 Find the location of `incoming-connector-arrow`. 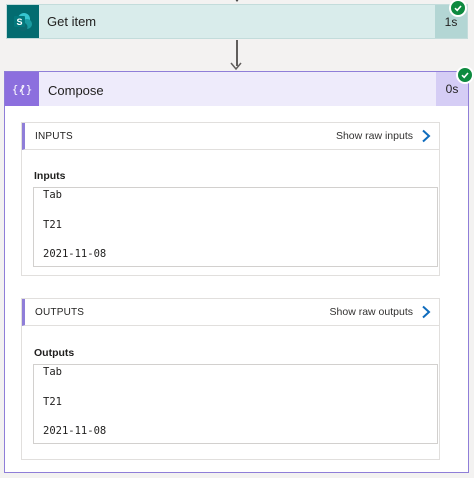

incoming-connector-arrow is located at coordinates (237, 1).